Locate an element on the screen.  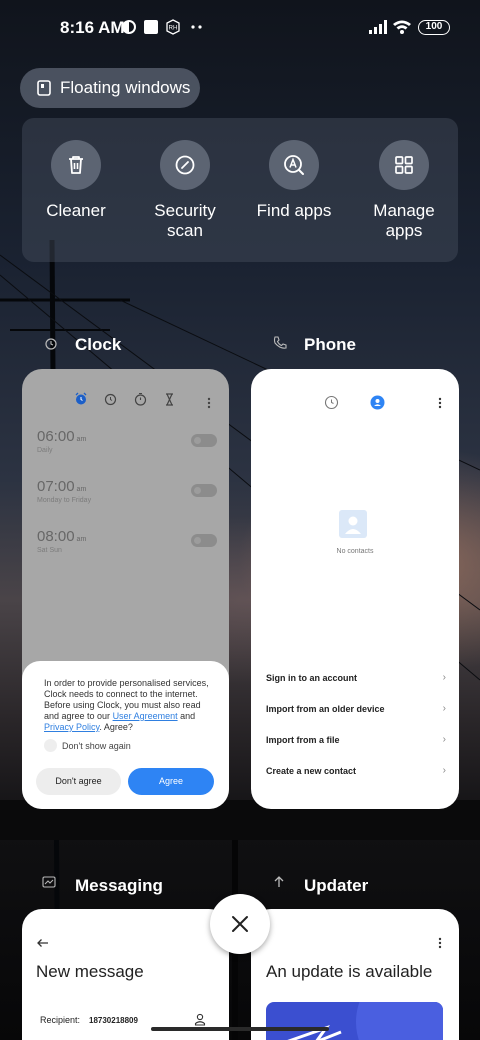
no-contacts-text: No contacts is located at coordinates (355, 551).